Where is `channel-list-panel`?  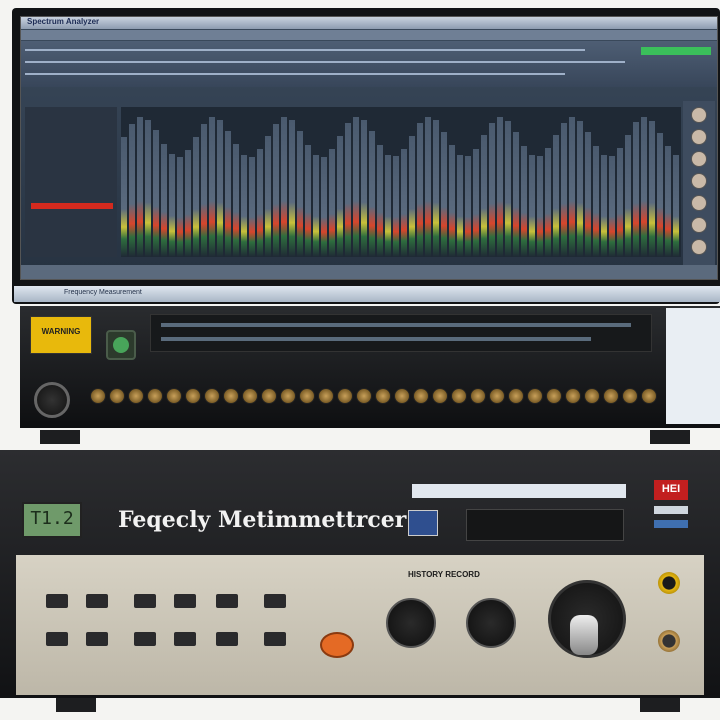 channel-list-panel is located at coordinates (71, 182).